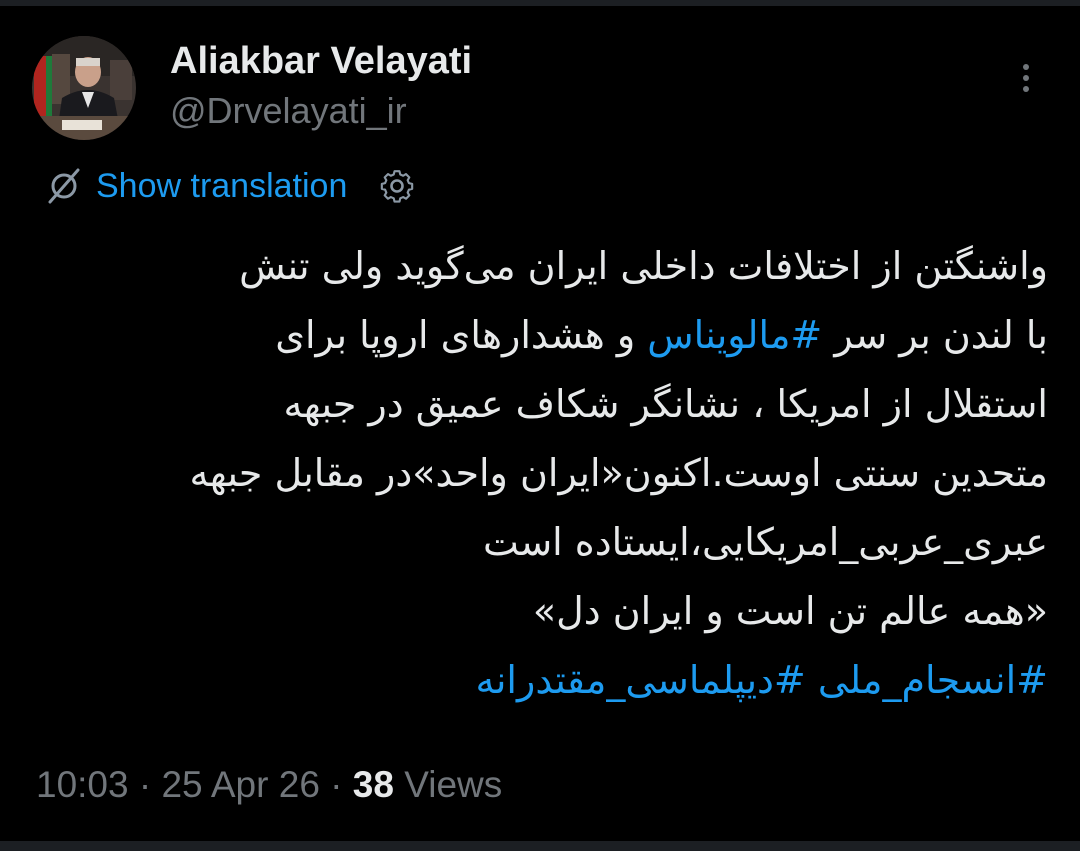 This screenshot has height=851, width=1080. Describe the element at coordinates (933, 680) in the screenshot. I see `hashtag-link: #انسجام_ملی` at that location.